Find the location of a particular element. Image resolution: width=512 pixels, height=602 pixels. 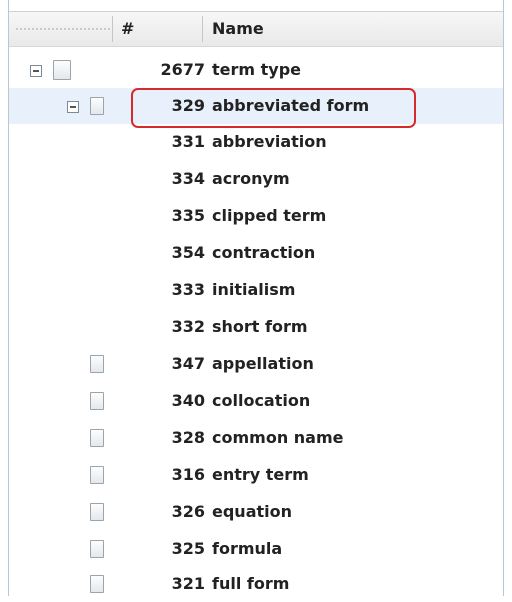

row-number: 332 is located at coordinates (188, 326).